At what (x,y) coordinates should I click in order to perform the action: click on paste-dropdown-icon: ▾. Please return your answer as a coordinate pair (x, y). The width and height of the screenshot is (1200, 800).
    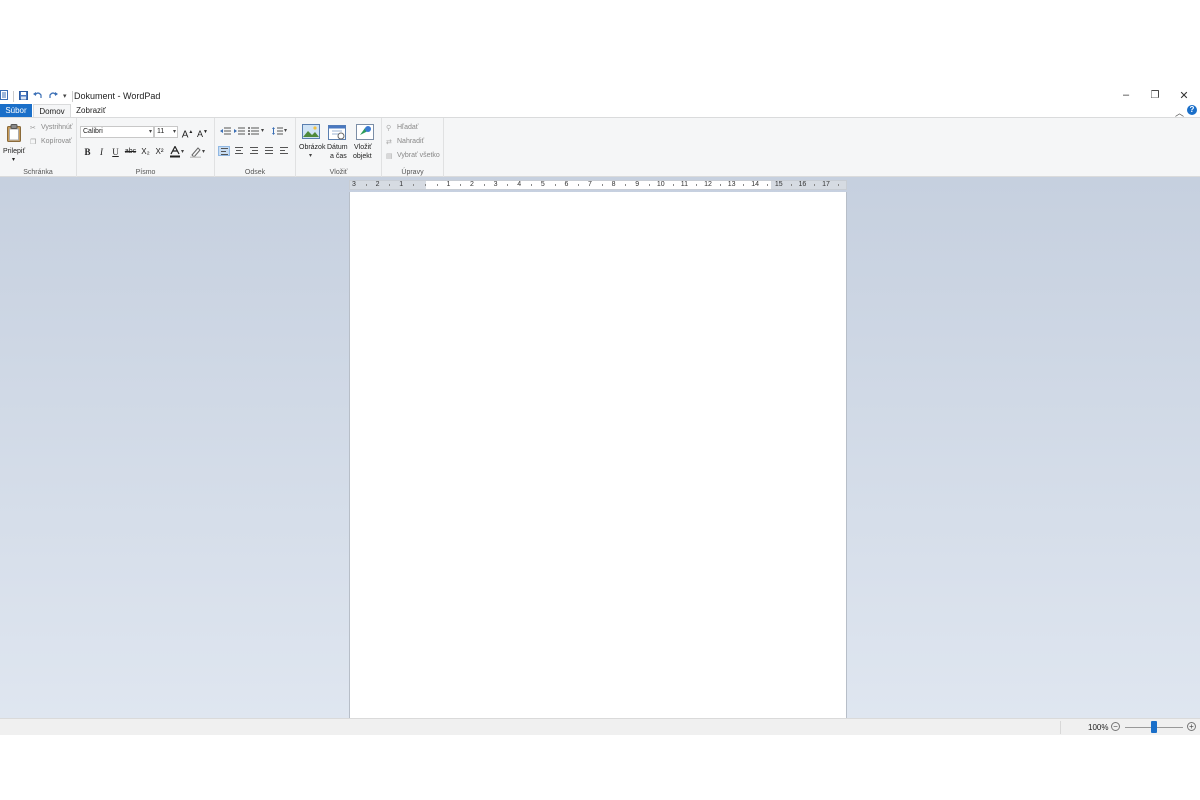
    Looking at the image, I should click on (14, 160).